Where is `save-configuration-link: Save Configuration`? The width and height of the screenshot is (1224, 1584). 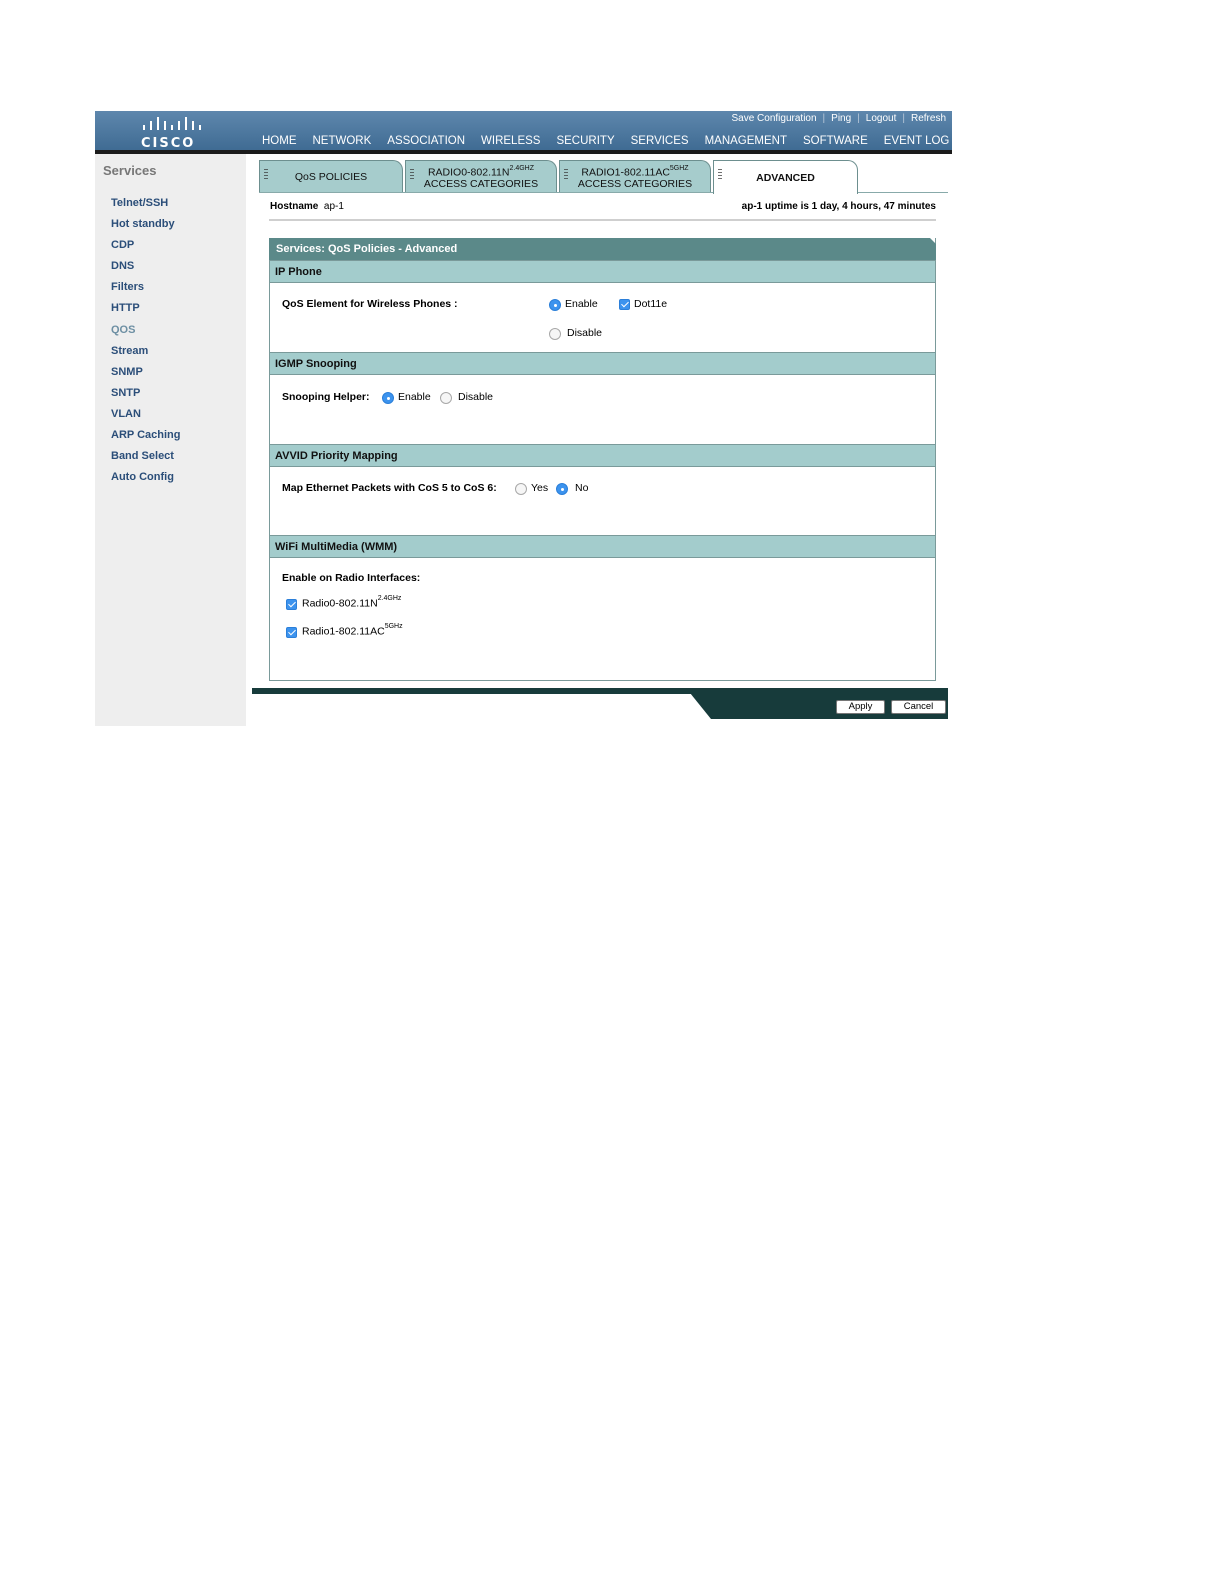 save-configuration-link: Save Configuration is located at coordinates (773, 118).